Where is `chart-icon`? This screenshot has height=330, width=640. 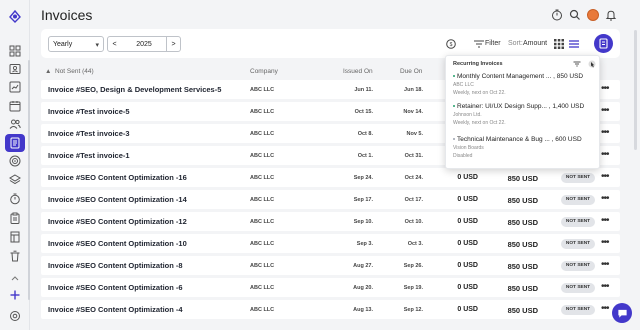 chart-icon is located at coordinates (15, 87).